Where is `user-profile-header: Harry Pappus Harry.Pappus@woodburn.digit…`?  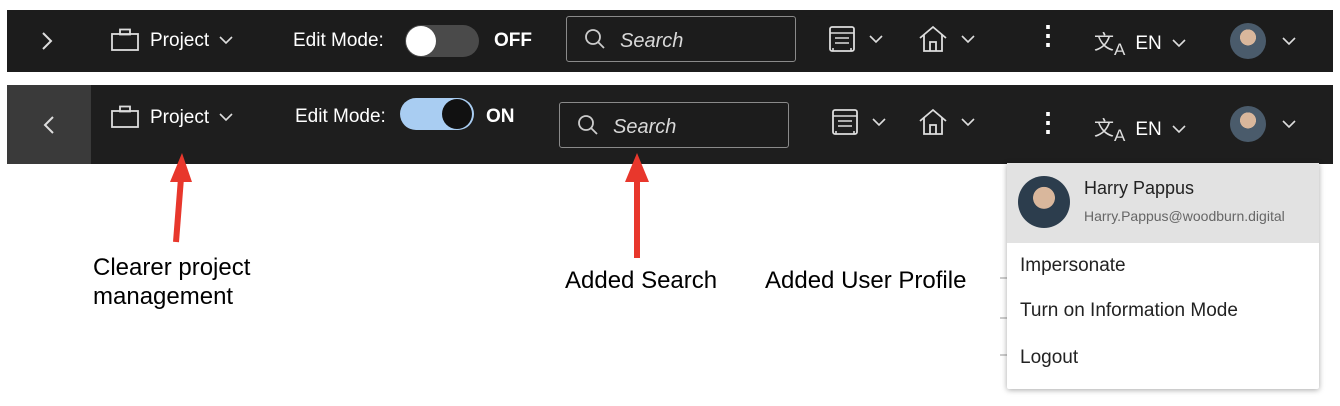
user-profile-header: Harry Pappus Harry.Pappus@woodburn.digit… is located at coordinates (1163, 203).